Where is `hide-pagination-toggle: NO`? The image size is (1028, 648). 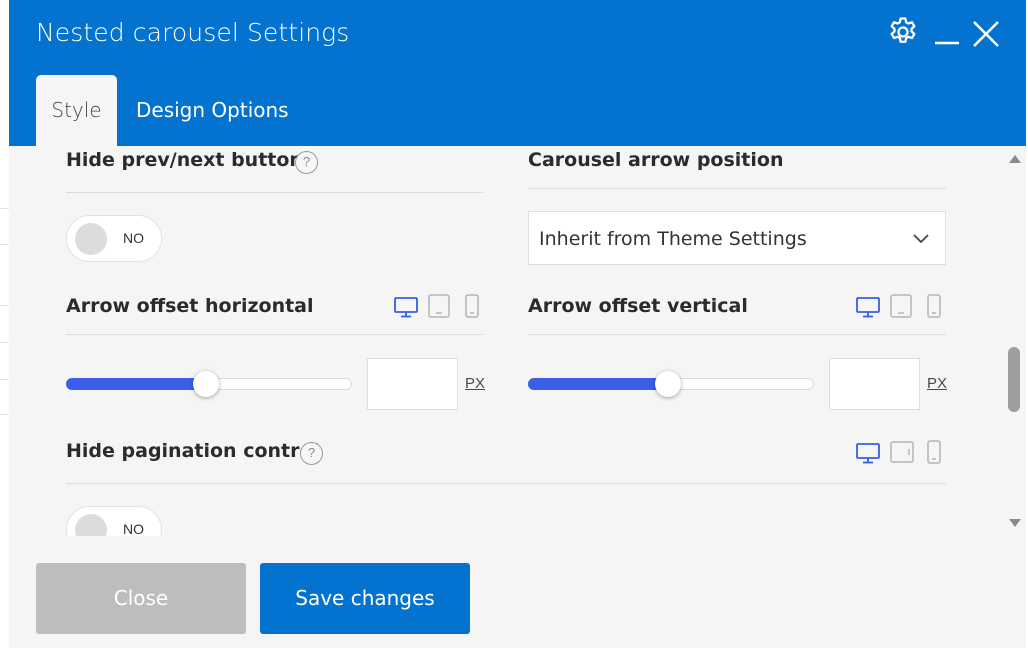
hide-pagination-toggle: NO is located at coordinates (114, 521).